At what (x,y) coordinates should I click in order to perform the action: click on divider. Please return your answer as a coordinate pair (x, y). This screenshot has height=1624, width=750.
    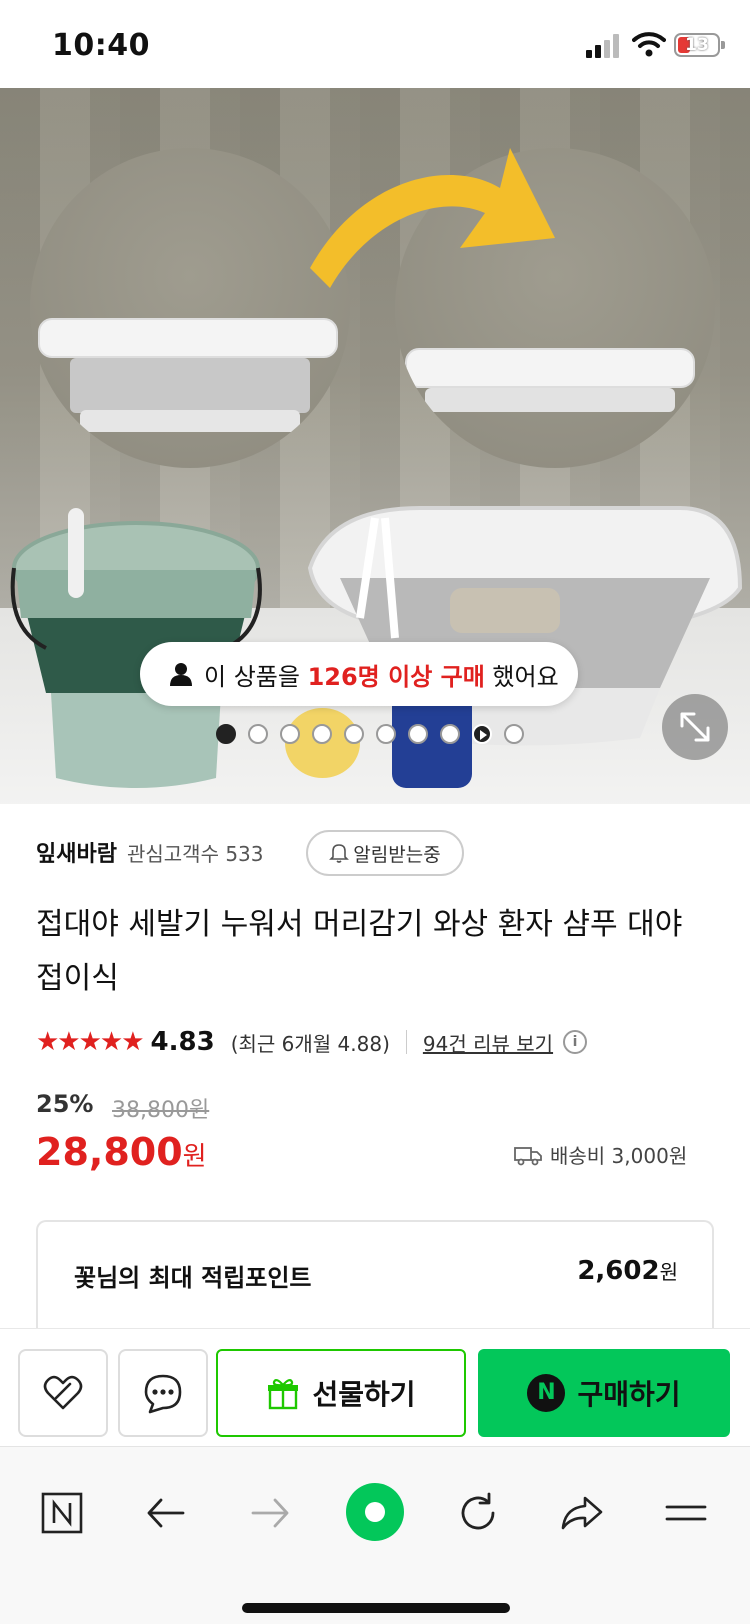
    Looking at the image, I should click on (406, 1042).